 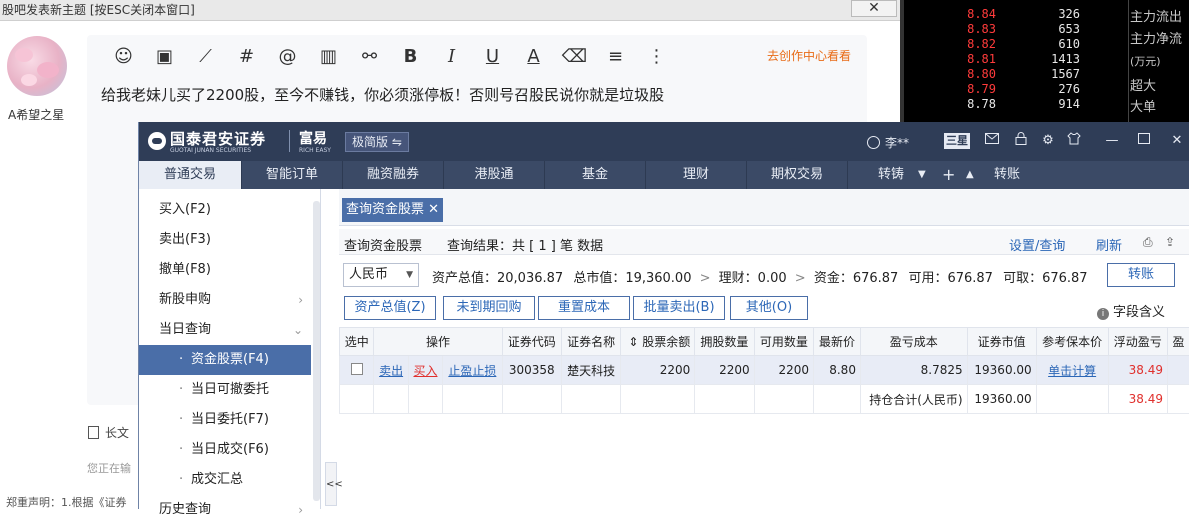 I want to click on topic-hash-icon: #, so click(x=246, y=56).